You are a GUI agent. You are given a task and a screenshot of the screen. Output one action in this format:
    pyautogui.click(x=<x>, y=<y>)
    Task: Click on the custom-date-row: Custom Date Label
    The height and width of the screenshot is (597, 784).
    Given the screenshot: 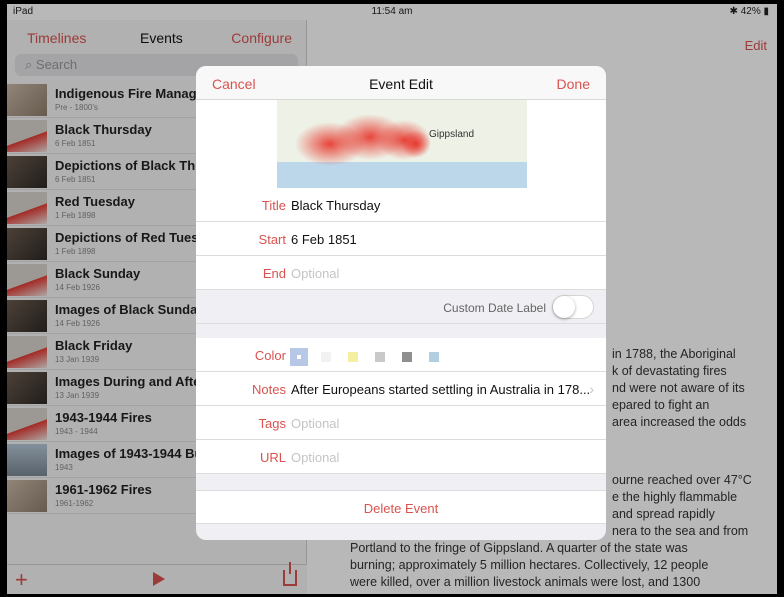 What is the action you would take?
    pyautogui.click(x=401, y=307)
    